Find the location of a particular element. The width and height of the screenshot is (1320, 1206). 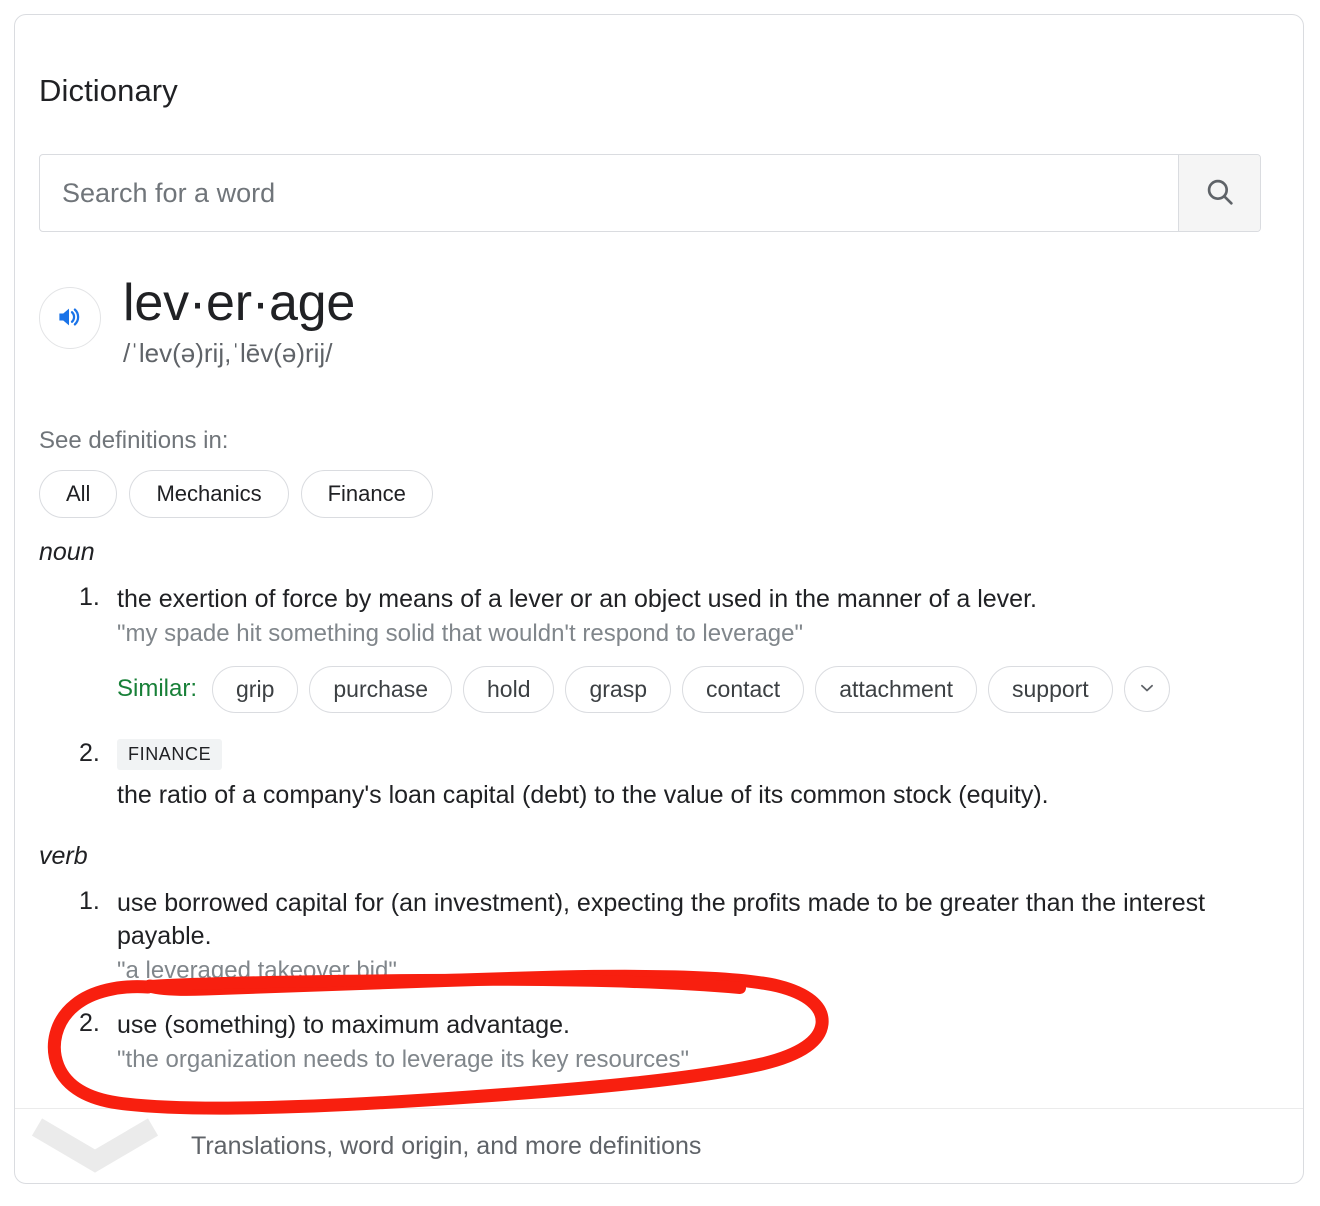

definition-text: use (something) to maximum advantage. is located at coordinates (343, 1024).